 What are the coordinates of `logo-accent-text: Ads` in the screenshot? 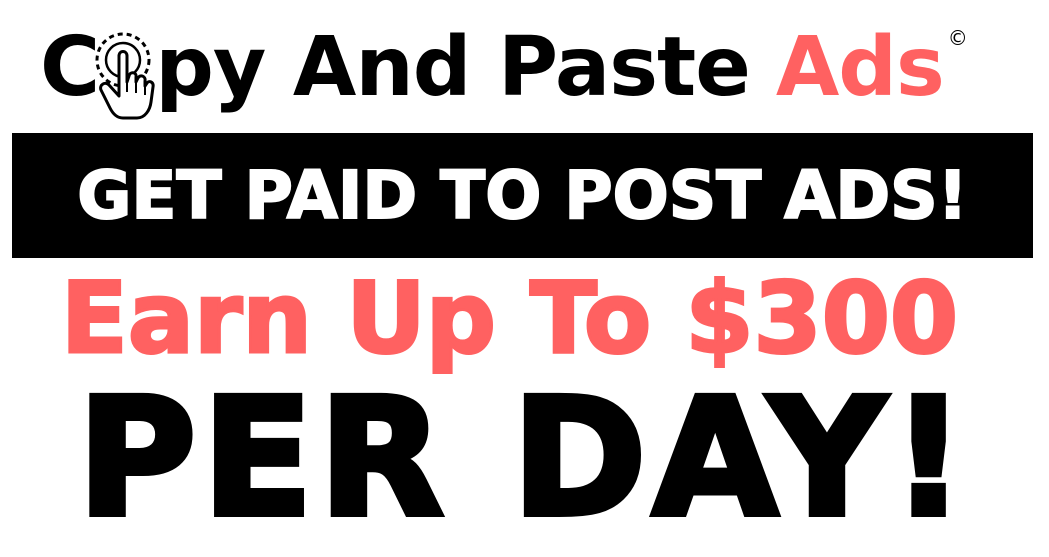 It's located at (860, 67).